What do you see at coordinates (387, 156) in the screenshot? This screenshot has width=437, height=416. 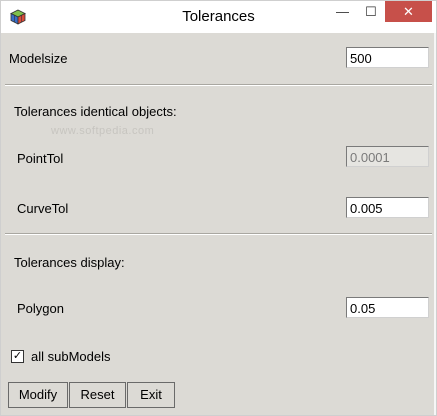 I see `pointtol-input: 0.0001` at bounding box center [387, 156].